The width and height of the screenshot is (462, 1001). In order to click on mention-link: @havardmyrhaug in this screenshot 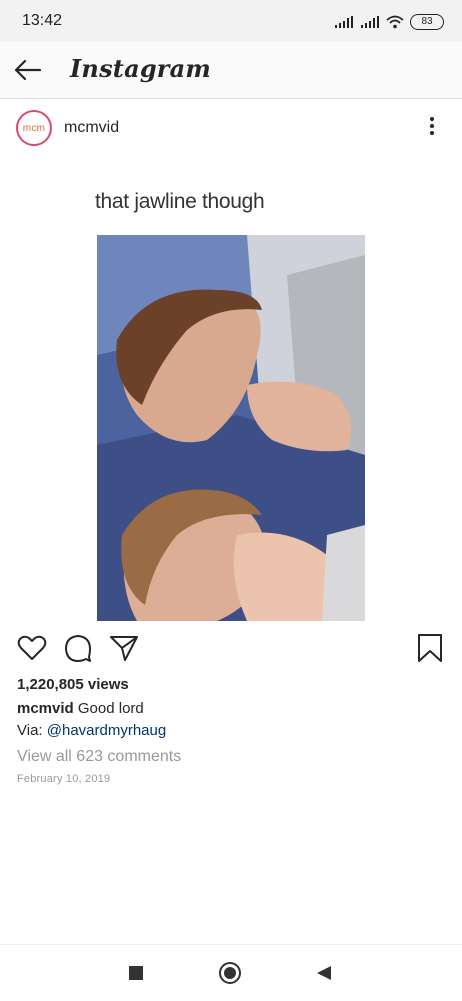, I will do `click(106, 730)`.